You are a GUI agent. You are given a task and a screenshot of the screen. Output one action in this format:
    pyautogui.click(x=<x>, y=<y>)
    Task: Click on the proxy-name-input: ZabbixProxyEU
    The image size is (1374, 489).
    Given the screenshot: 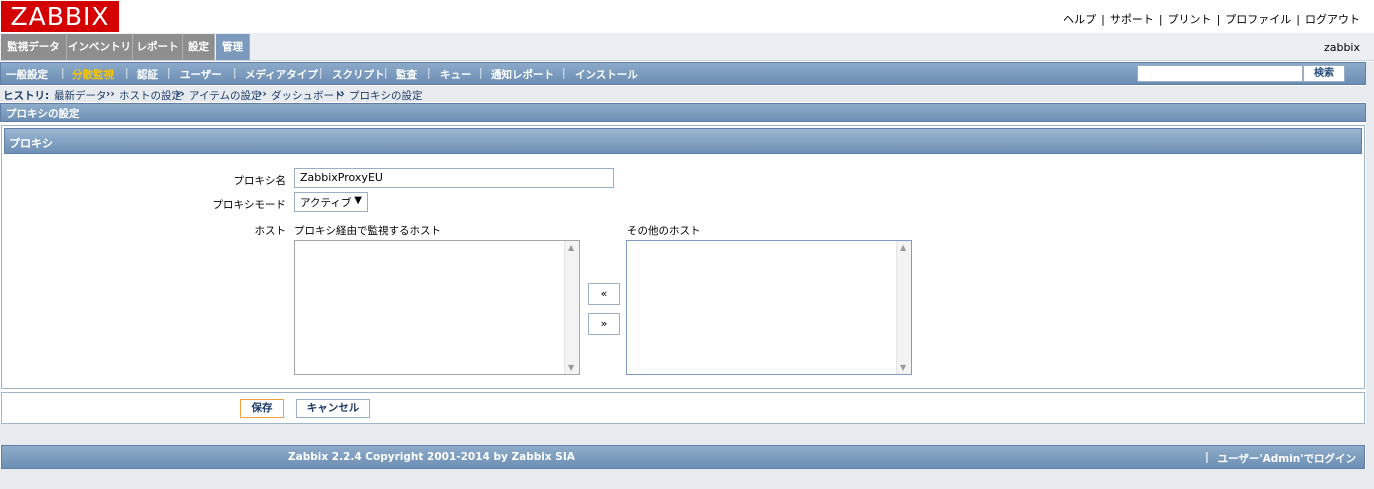 What is the action you would take?
    pyautogui.click(x=454, y=178)
    